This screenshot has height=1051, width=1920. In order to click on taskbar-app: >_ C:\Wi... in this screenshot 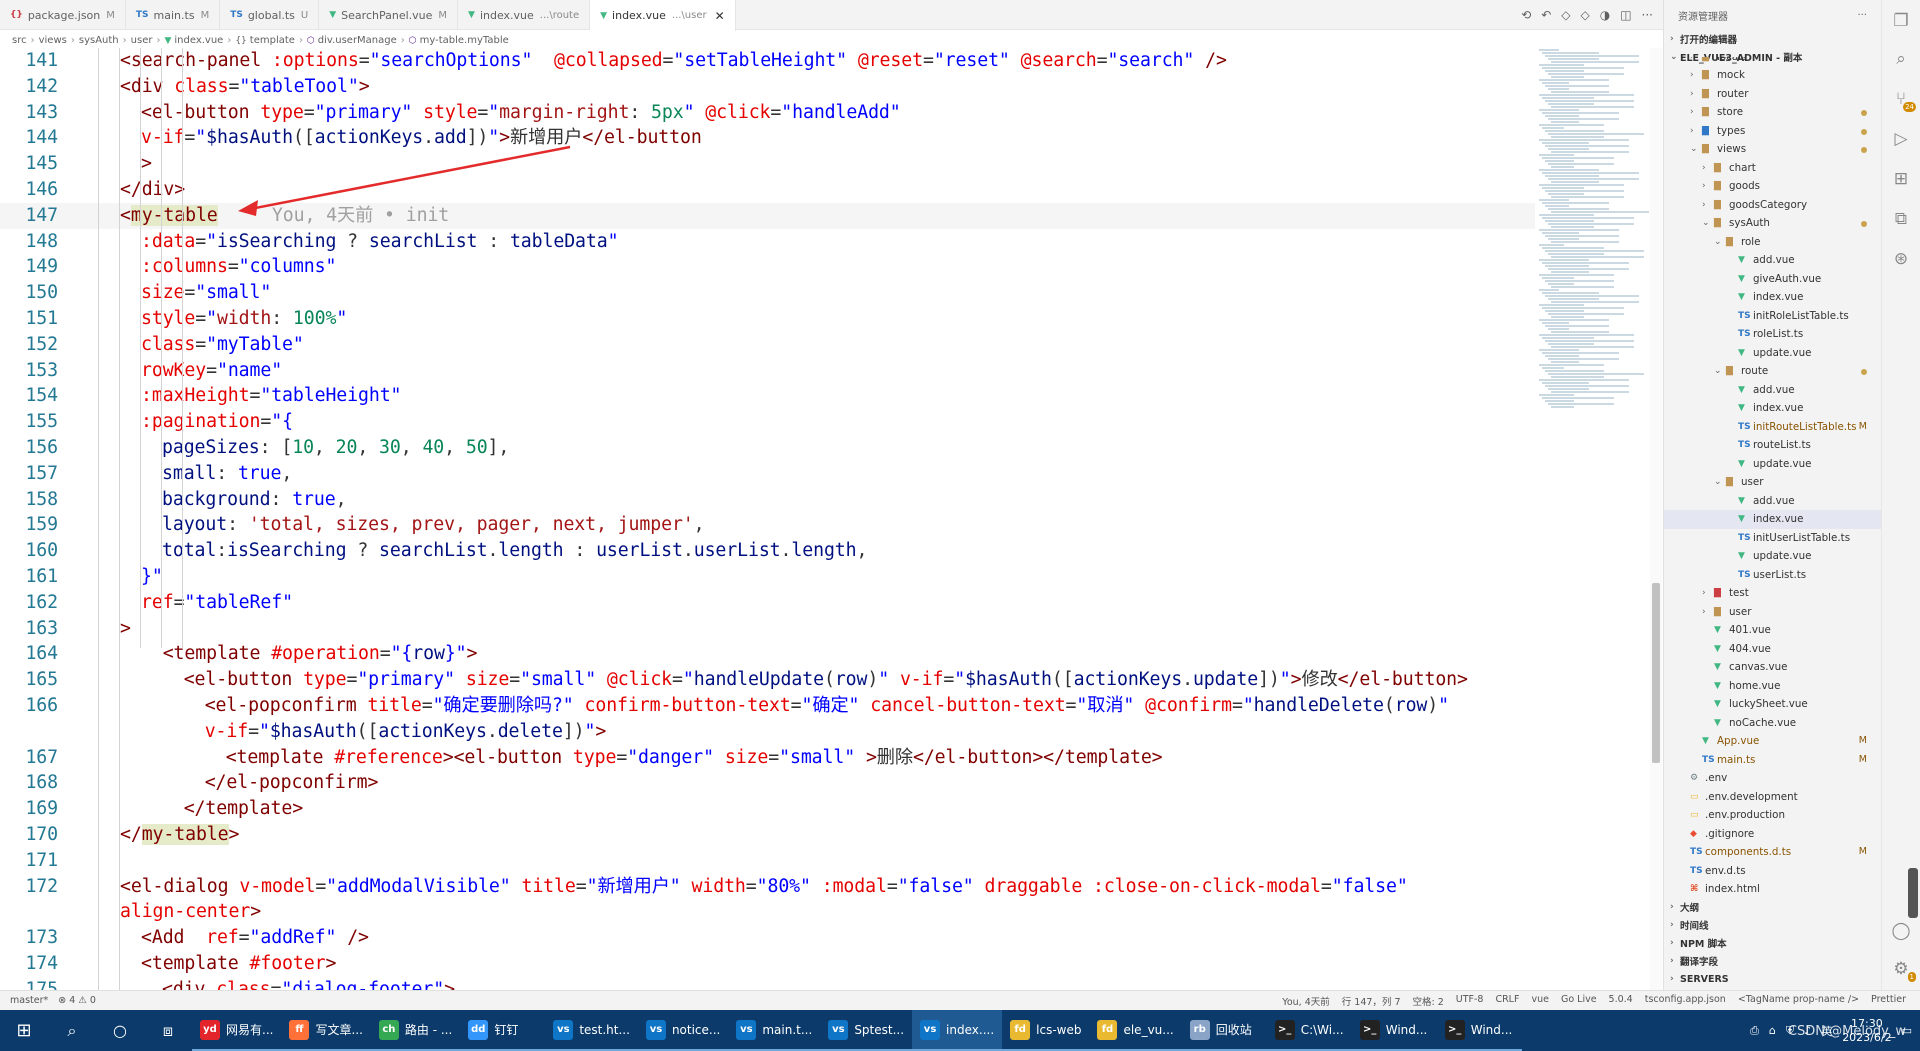, I will do `click(1309, 1030)`.